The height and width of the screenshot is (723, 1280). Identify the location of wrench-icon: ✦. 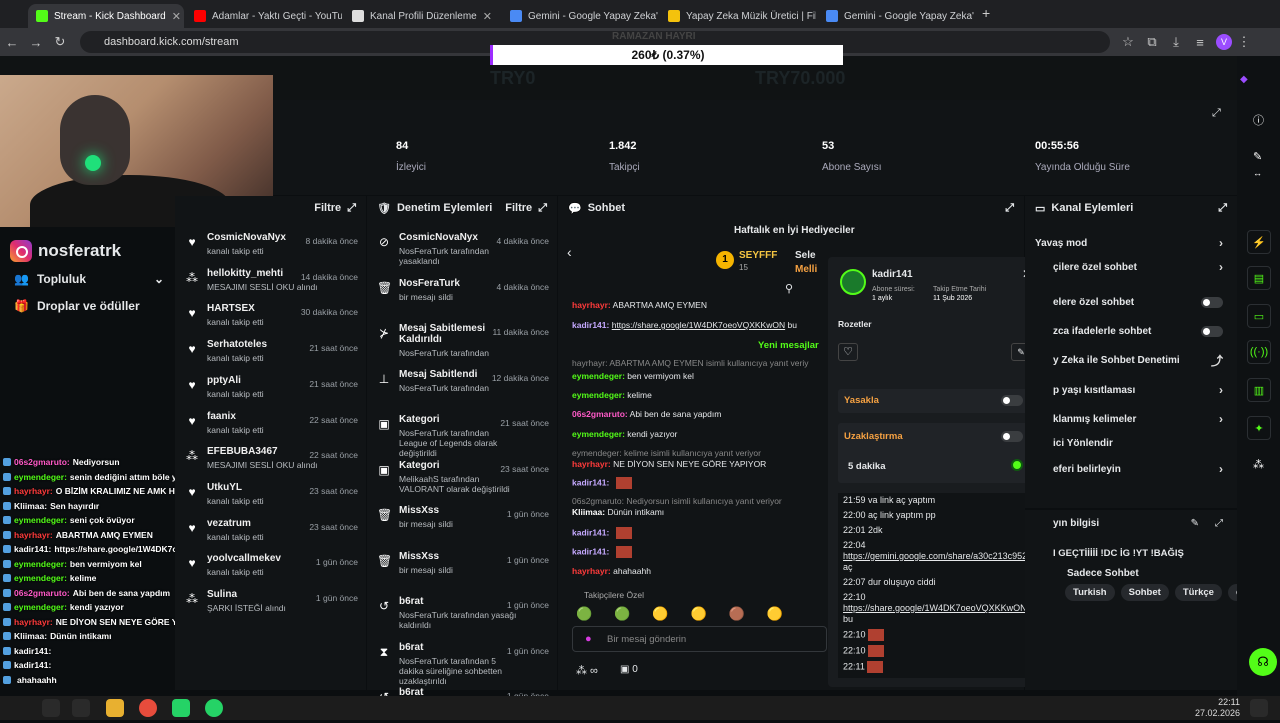
(1259, 428).